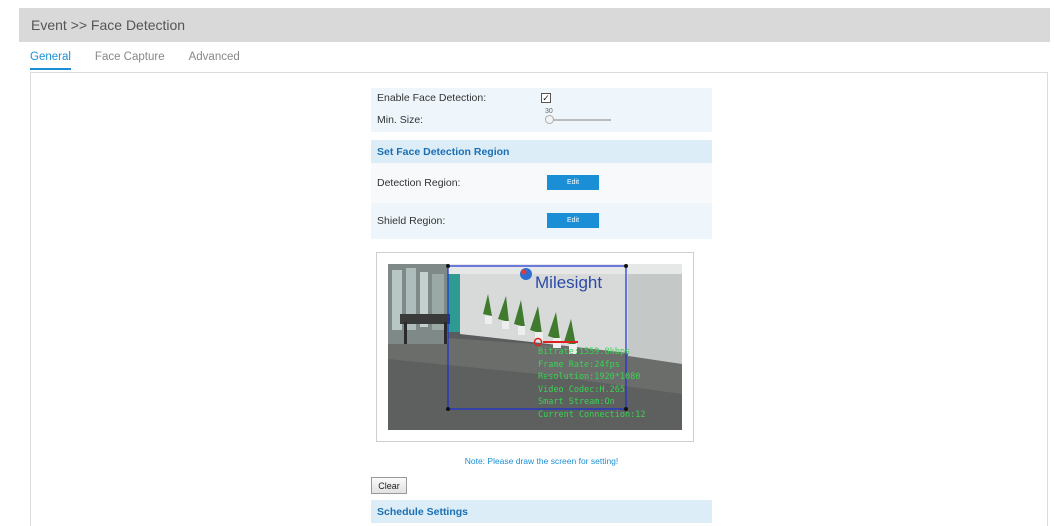  I want to click on region-section-header: Set Face Detection Region, so click(541, 151).